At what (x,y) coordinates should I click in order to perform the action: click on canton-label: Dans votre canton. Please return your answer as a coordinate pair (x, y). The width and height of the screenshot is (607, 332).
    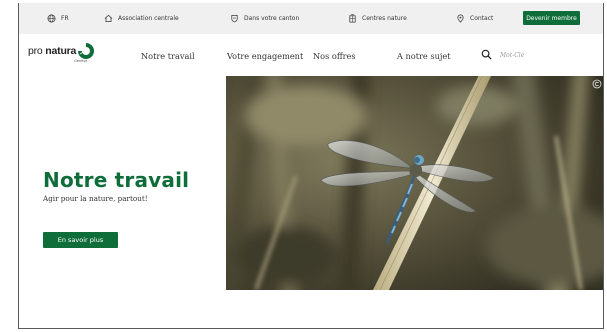
    Looking at the image, I should click on (272, 18).